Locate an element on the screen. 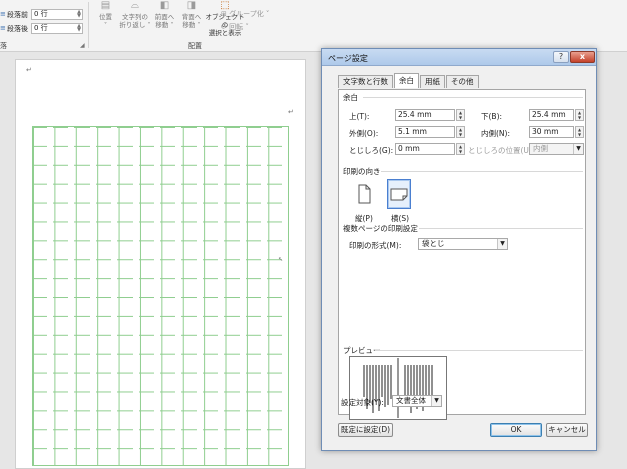 The height and width of the screenshot is (469, 627). paragraph-mark: ↵ is located at coordinates (29, 70).